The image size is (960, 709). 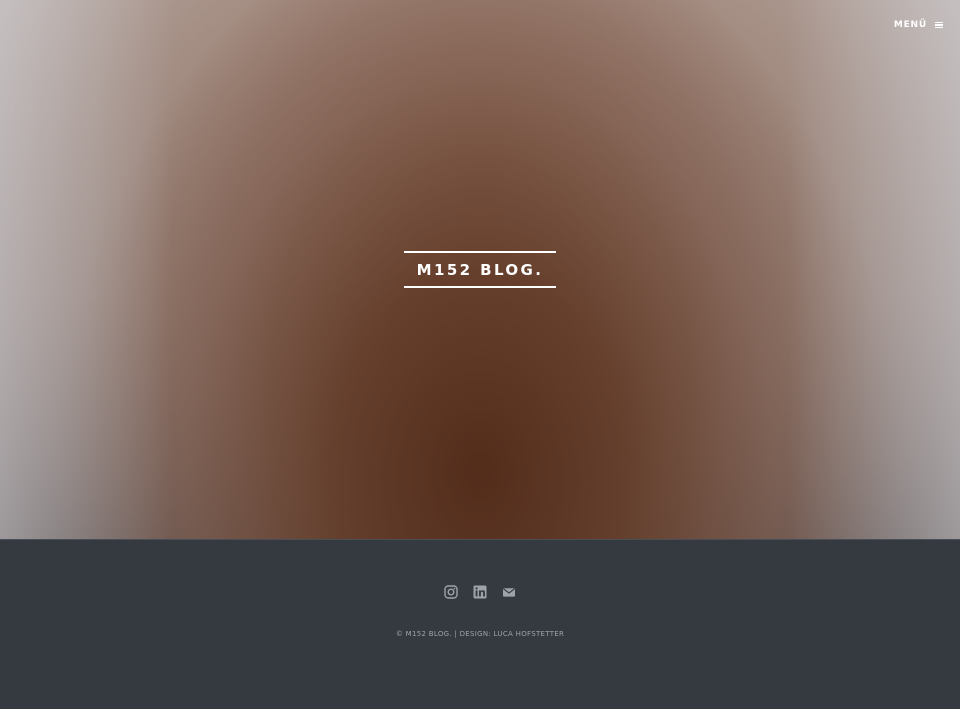 I want to click on instagram-icon, so click(x=451, y=592).